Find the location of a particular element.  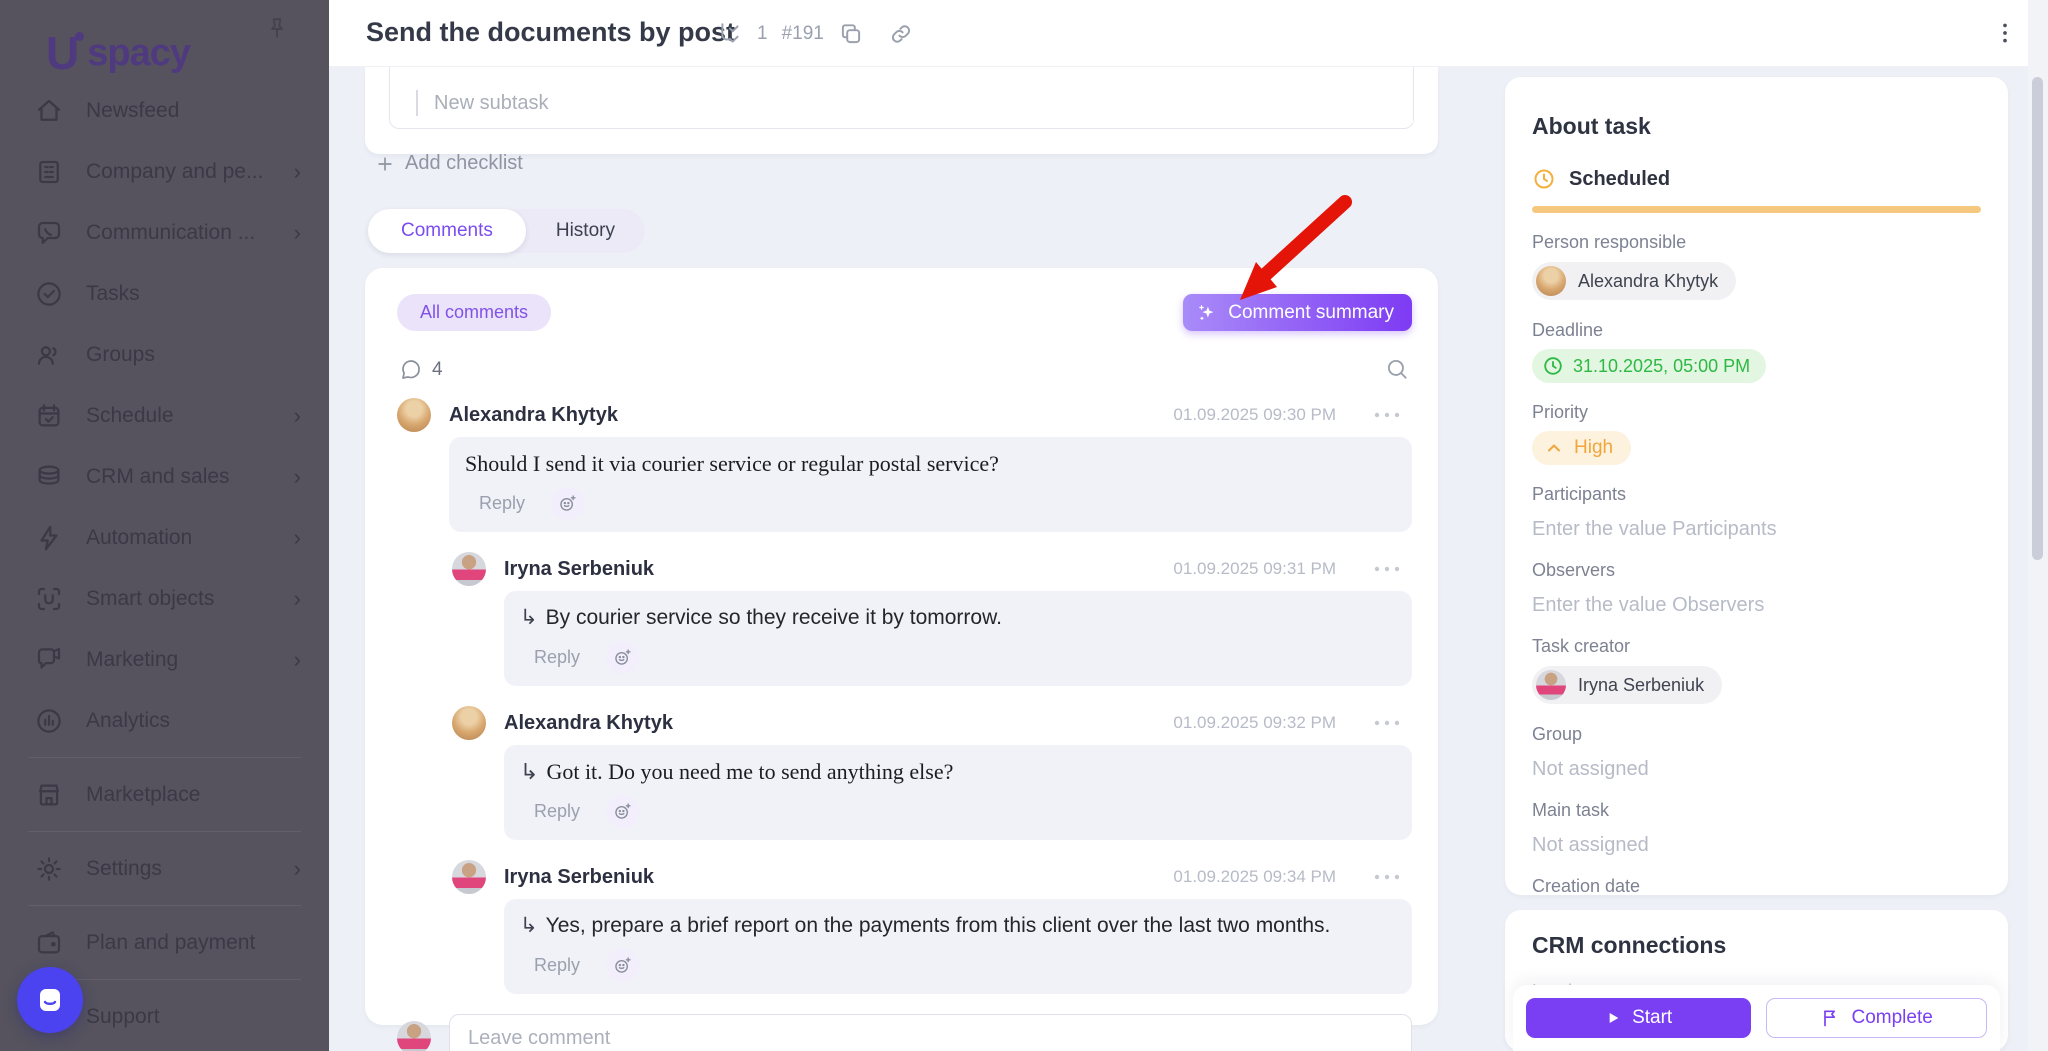

sidebar-item-plan-payment: Plan and payment is located at coordinates (164, 942).